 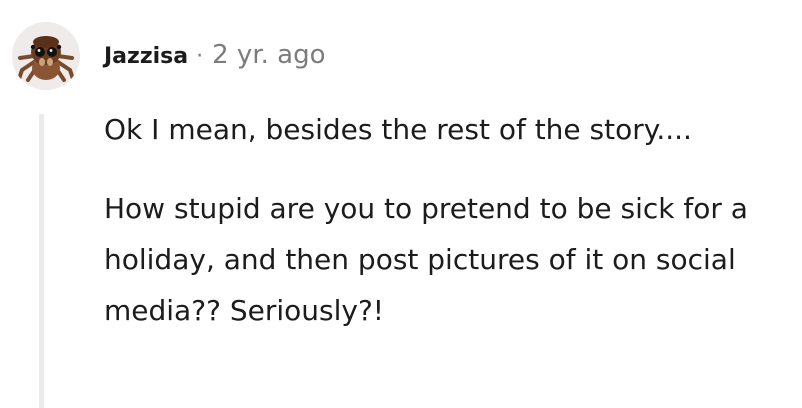 I want to click on thread-collapse-line, so click(x=41, y=261).